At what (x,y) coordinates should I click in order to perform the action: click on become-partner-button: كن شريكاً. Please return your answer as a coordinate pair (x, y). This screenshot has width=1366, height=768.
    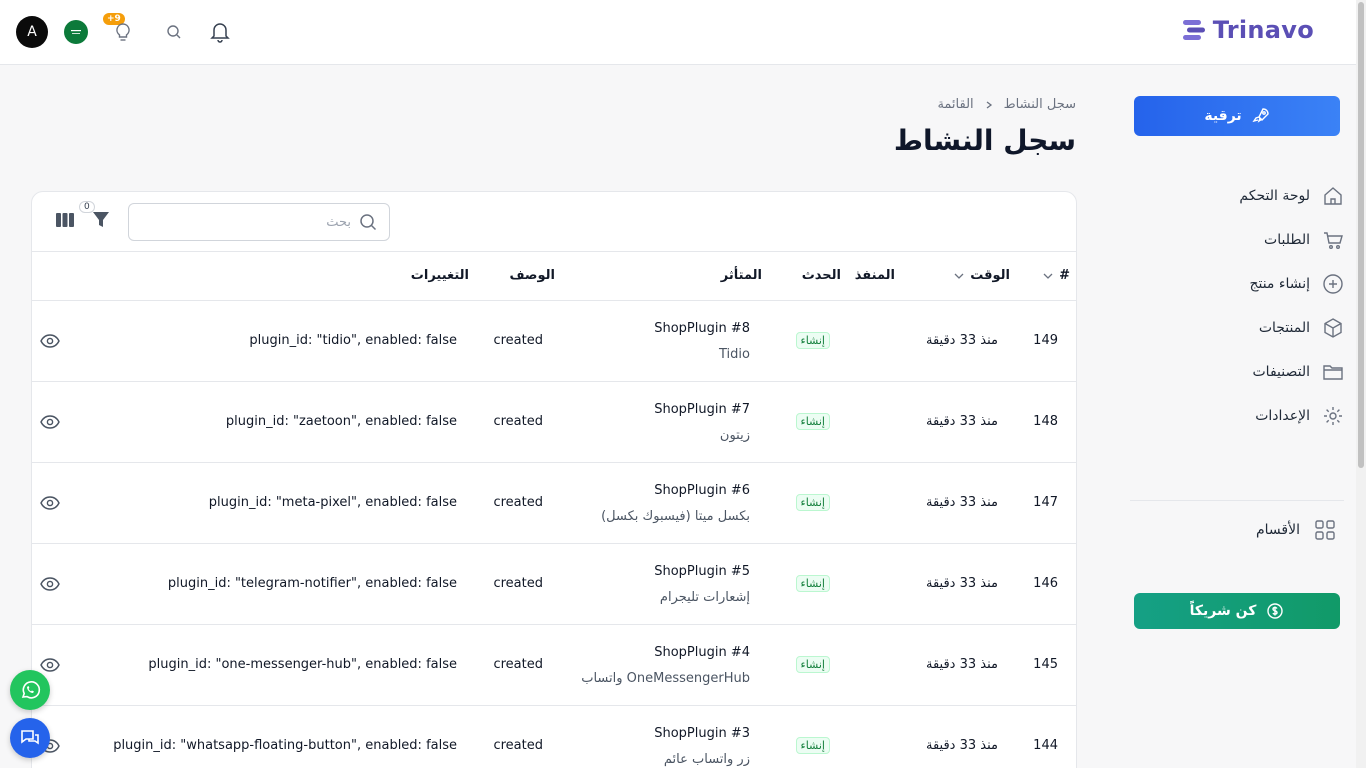
    Looking at the image, I should click on (1237, 611).